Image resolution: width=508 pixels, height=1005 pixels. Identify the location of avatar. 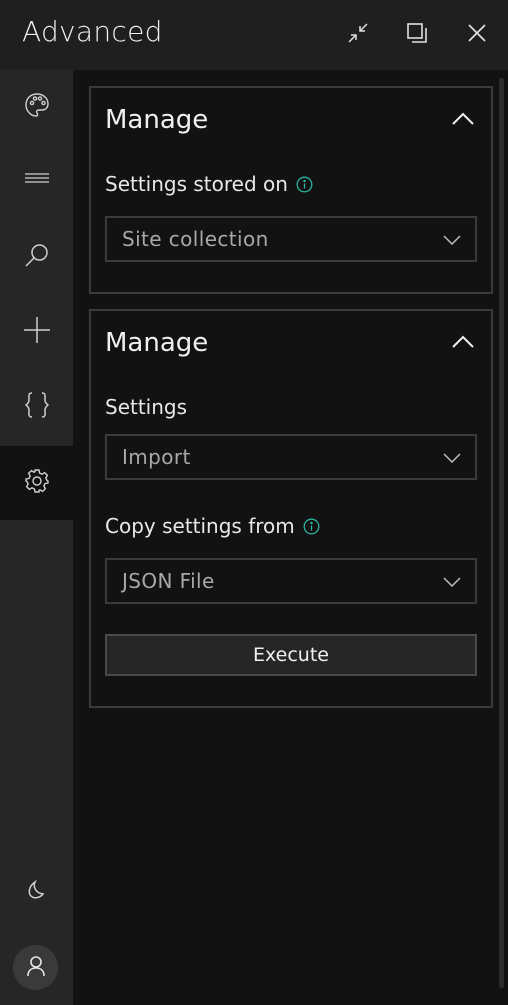
(35, 967).